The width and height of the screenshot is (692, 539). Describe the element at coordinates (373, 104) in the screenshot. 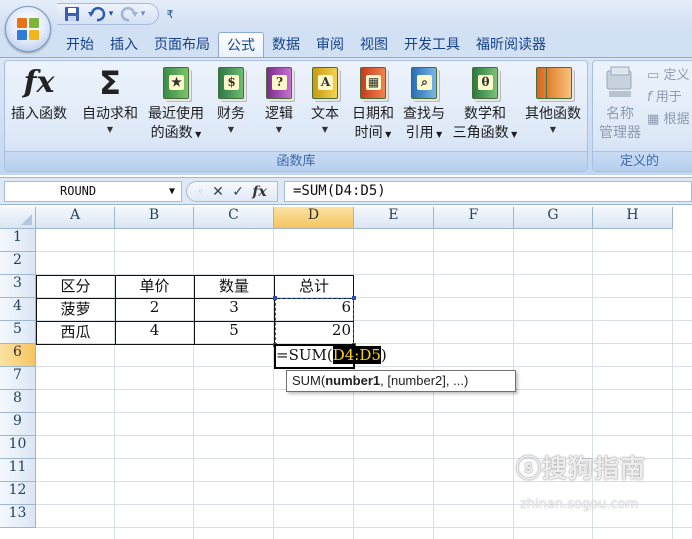

I see `datetime-button: ▦ 日期和 时间 ▼` at that location.